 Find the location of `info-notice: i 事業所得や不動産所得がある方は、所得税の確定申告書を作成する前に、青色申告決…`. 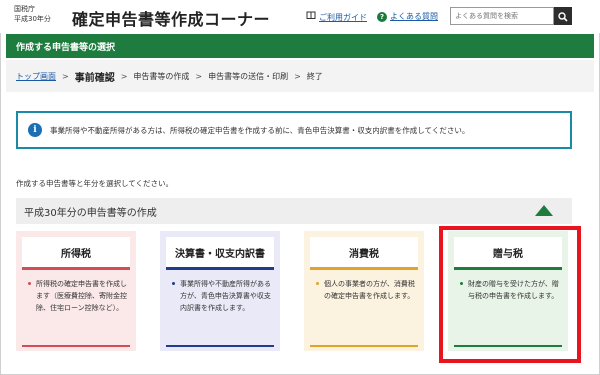

info-notice: i 事業所得や不動産所得がある方は、所得税の確定申告書を作成する前に、青色申告決… is located at coordinates (294, 130).